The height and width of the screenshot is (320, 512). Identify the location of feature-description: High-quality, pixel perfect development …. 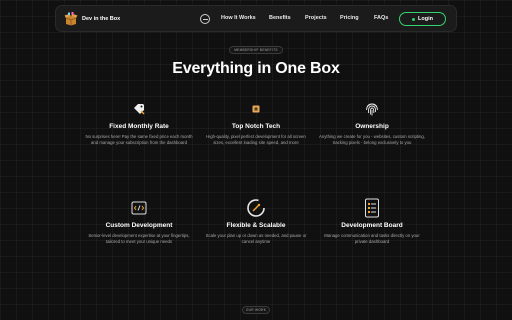
(256, 140).